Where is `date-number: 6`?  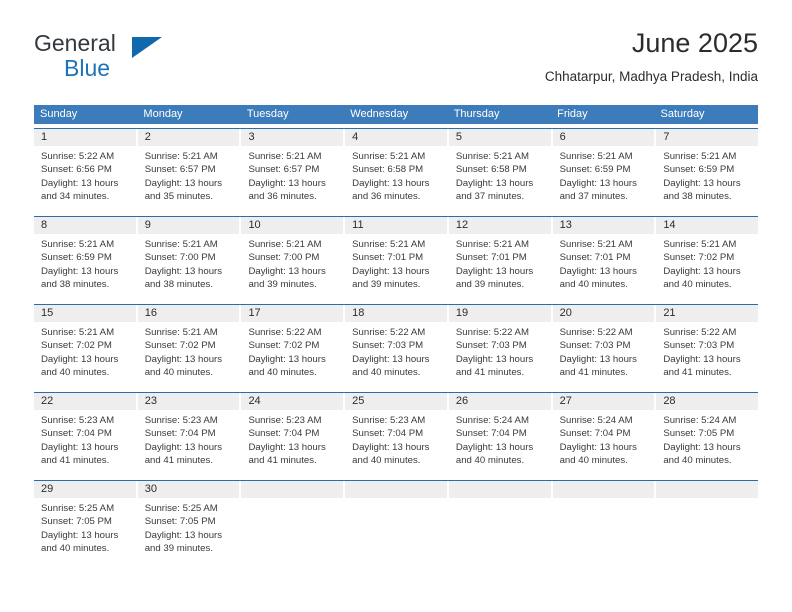
date-number: 6 is located at coordinates (604, 137).